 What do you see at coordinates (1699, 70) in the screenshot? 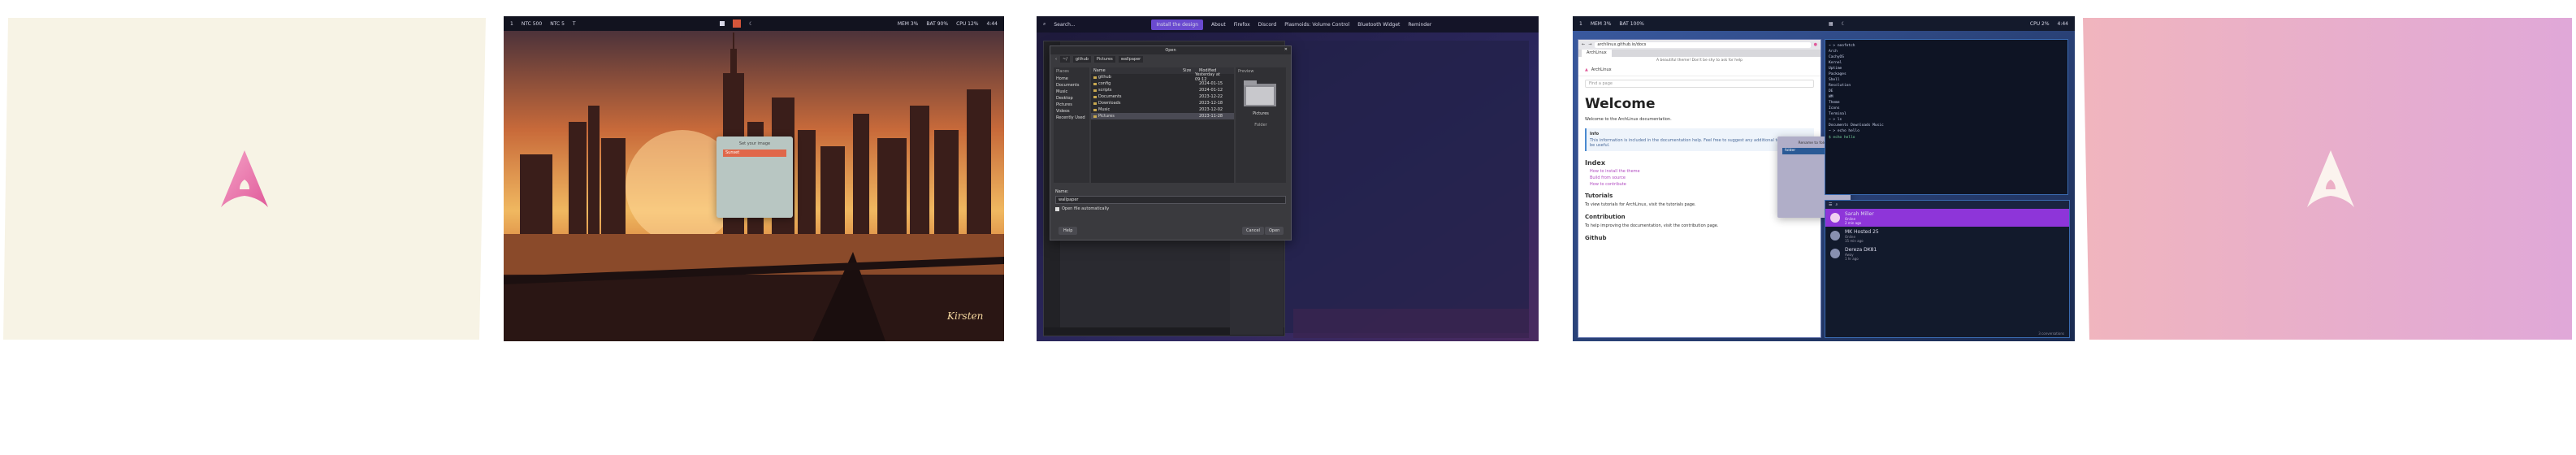
I see `site-header: ▲ ArchLinux` at bounding box center [1699, 70].